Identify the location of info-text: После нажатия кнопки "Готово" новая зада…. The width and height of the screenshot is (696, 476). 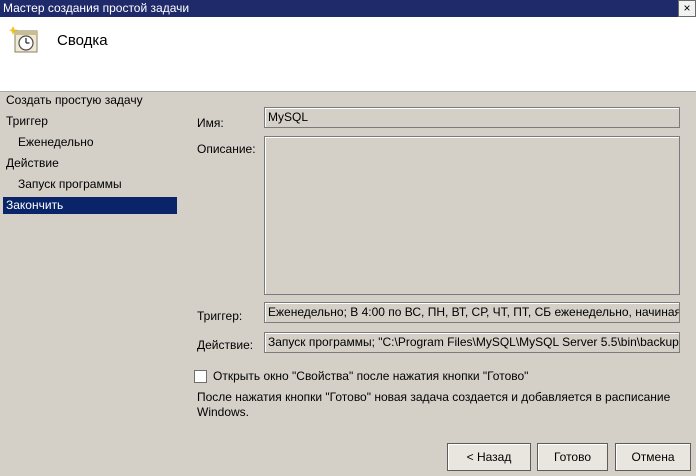
(434, 404).